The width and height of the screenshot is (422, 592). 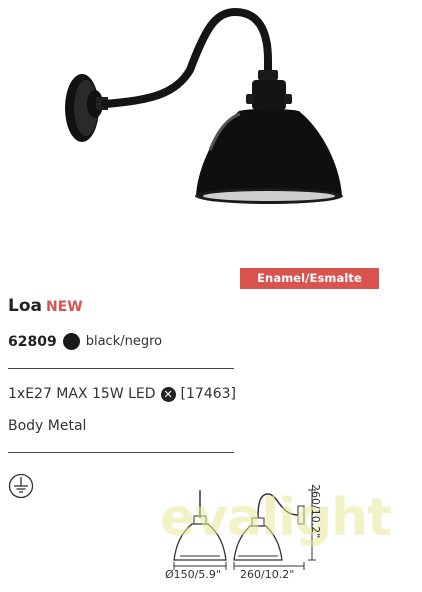 I want to click on x-icon: ✕, so click(x=168, y=394).